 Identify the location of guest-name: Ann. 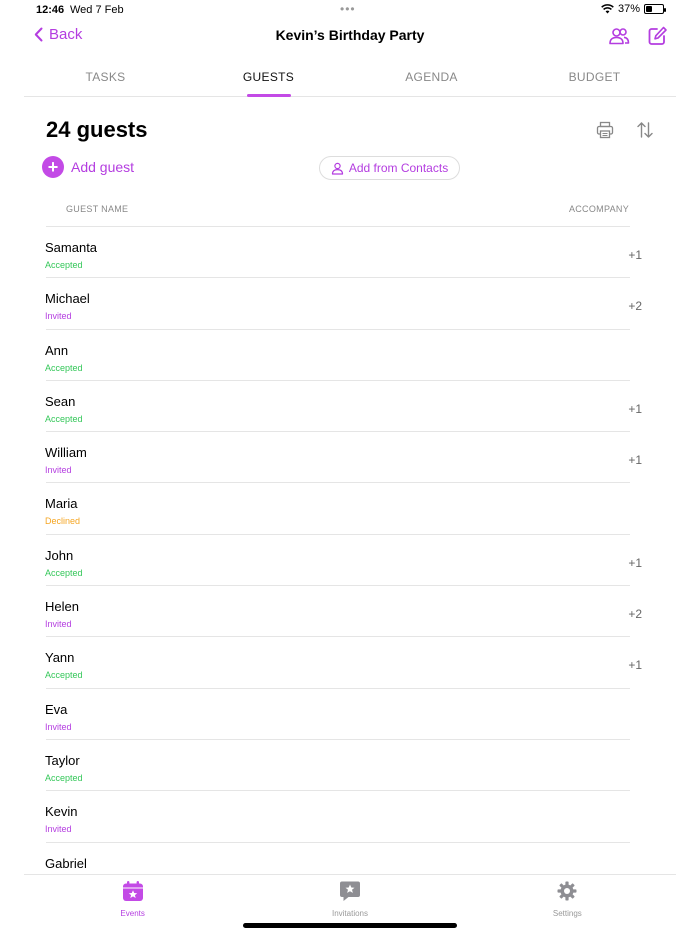
(57, 350).